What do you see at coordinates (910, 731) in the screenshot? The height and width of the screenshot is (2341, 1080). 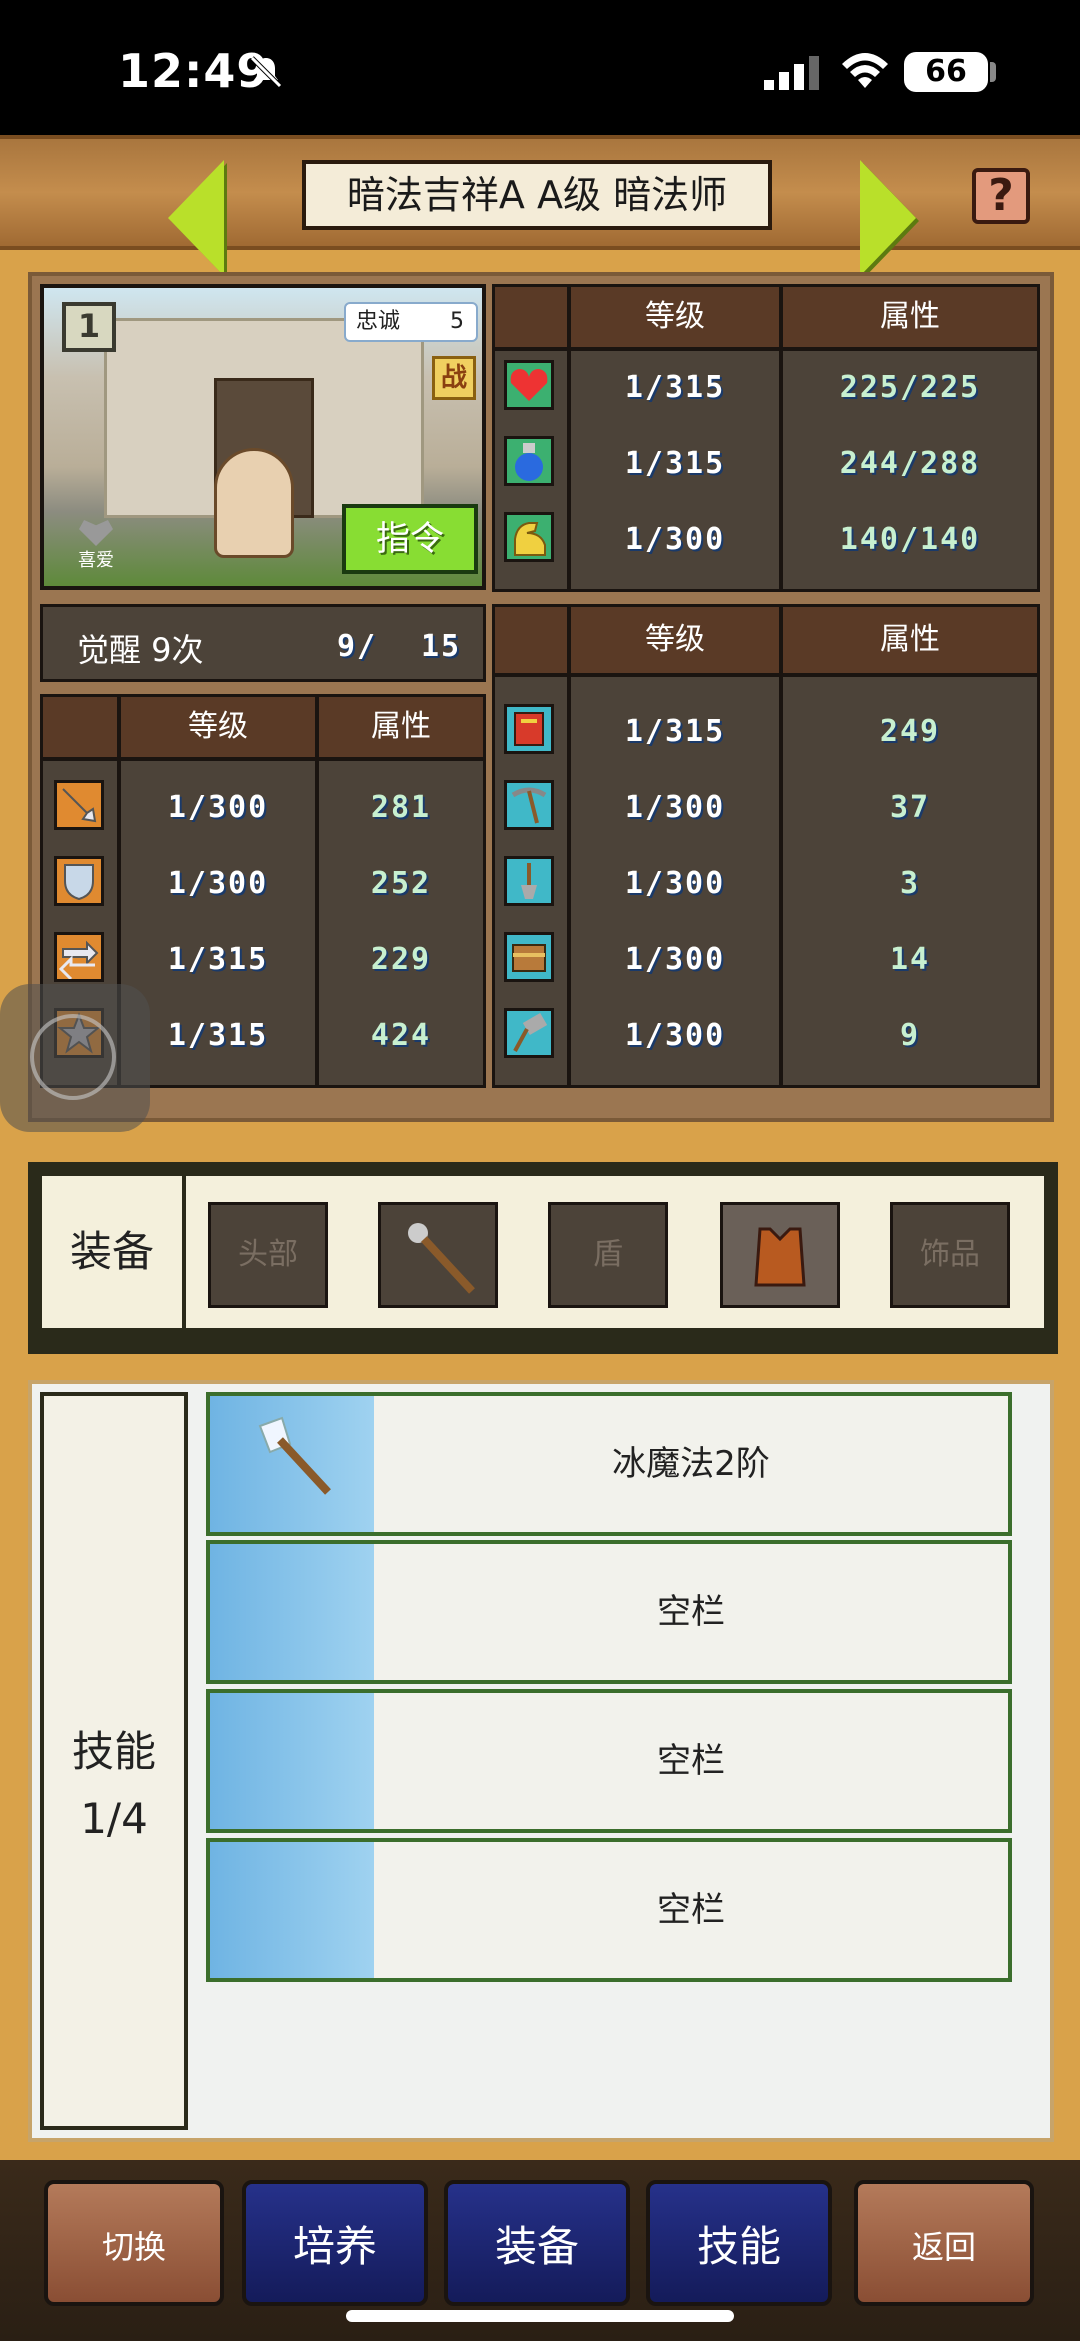 I see `magic-value: 249` at bounding box center [910, 731].